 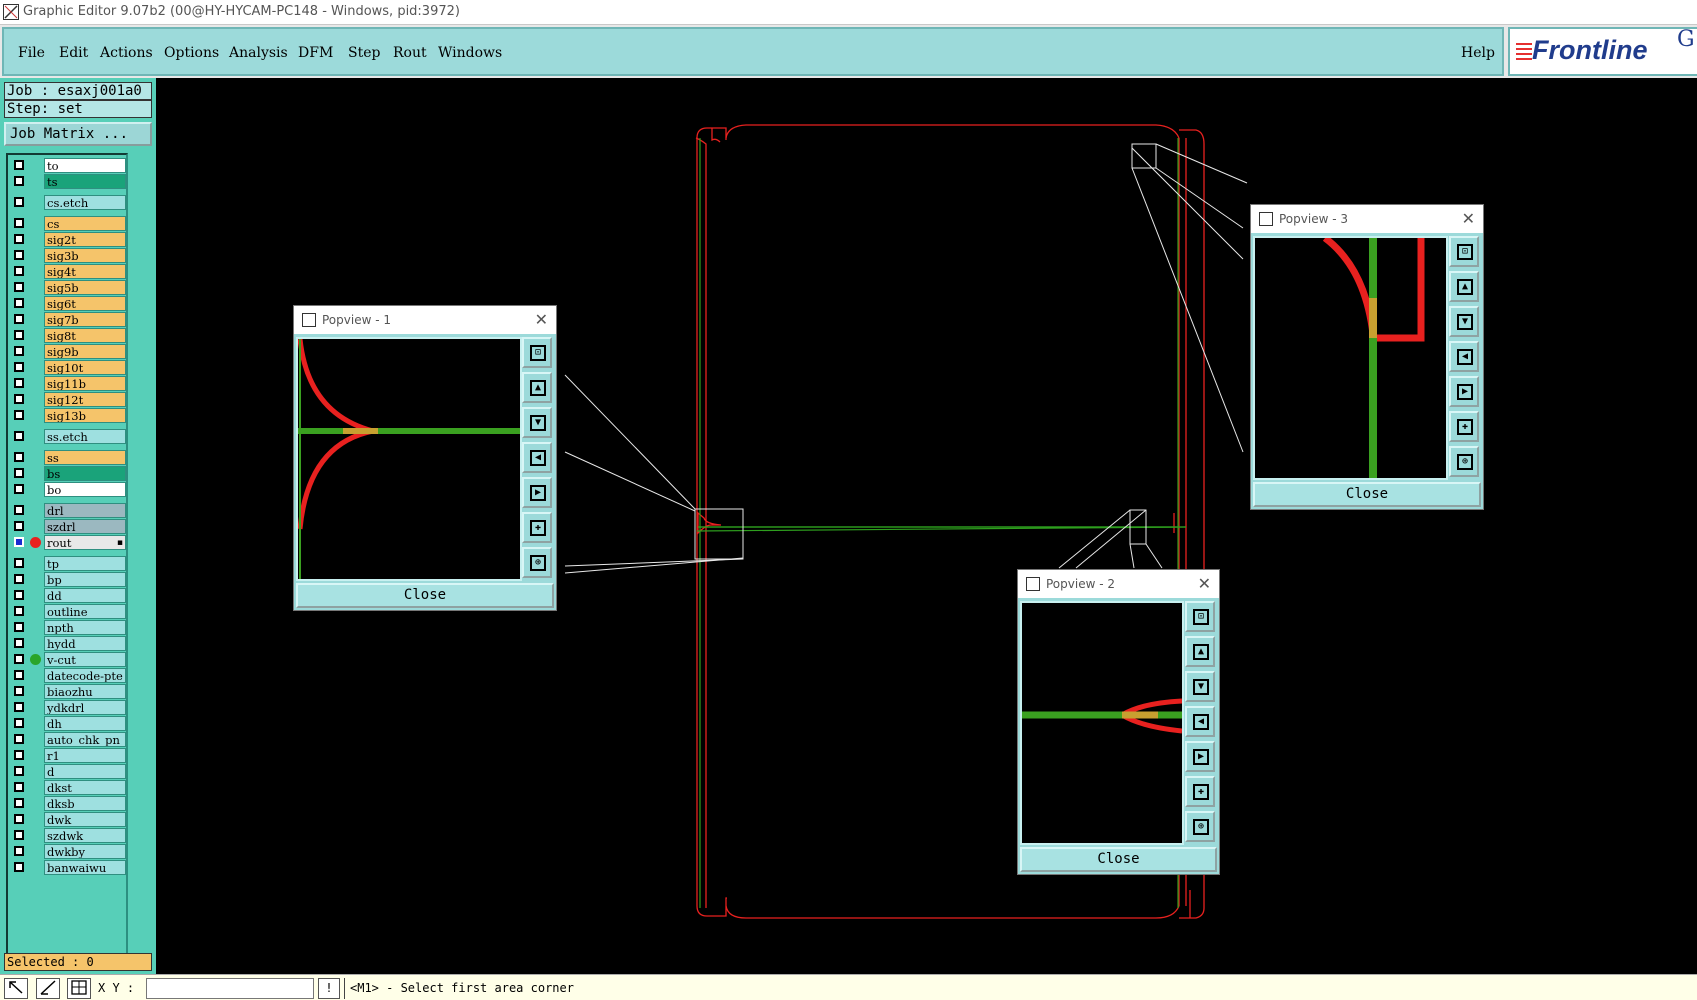 I want to click on layer-row: rout, so click(x=68, y=542).